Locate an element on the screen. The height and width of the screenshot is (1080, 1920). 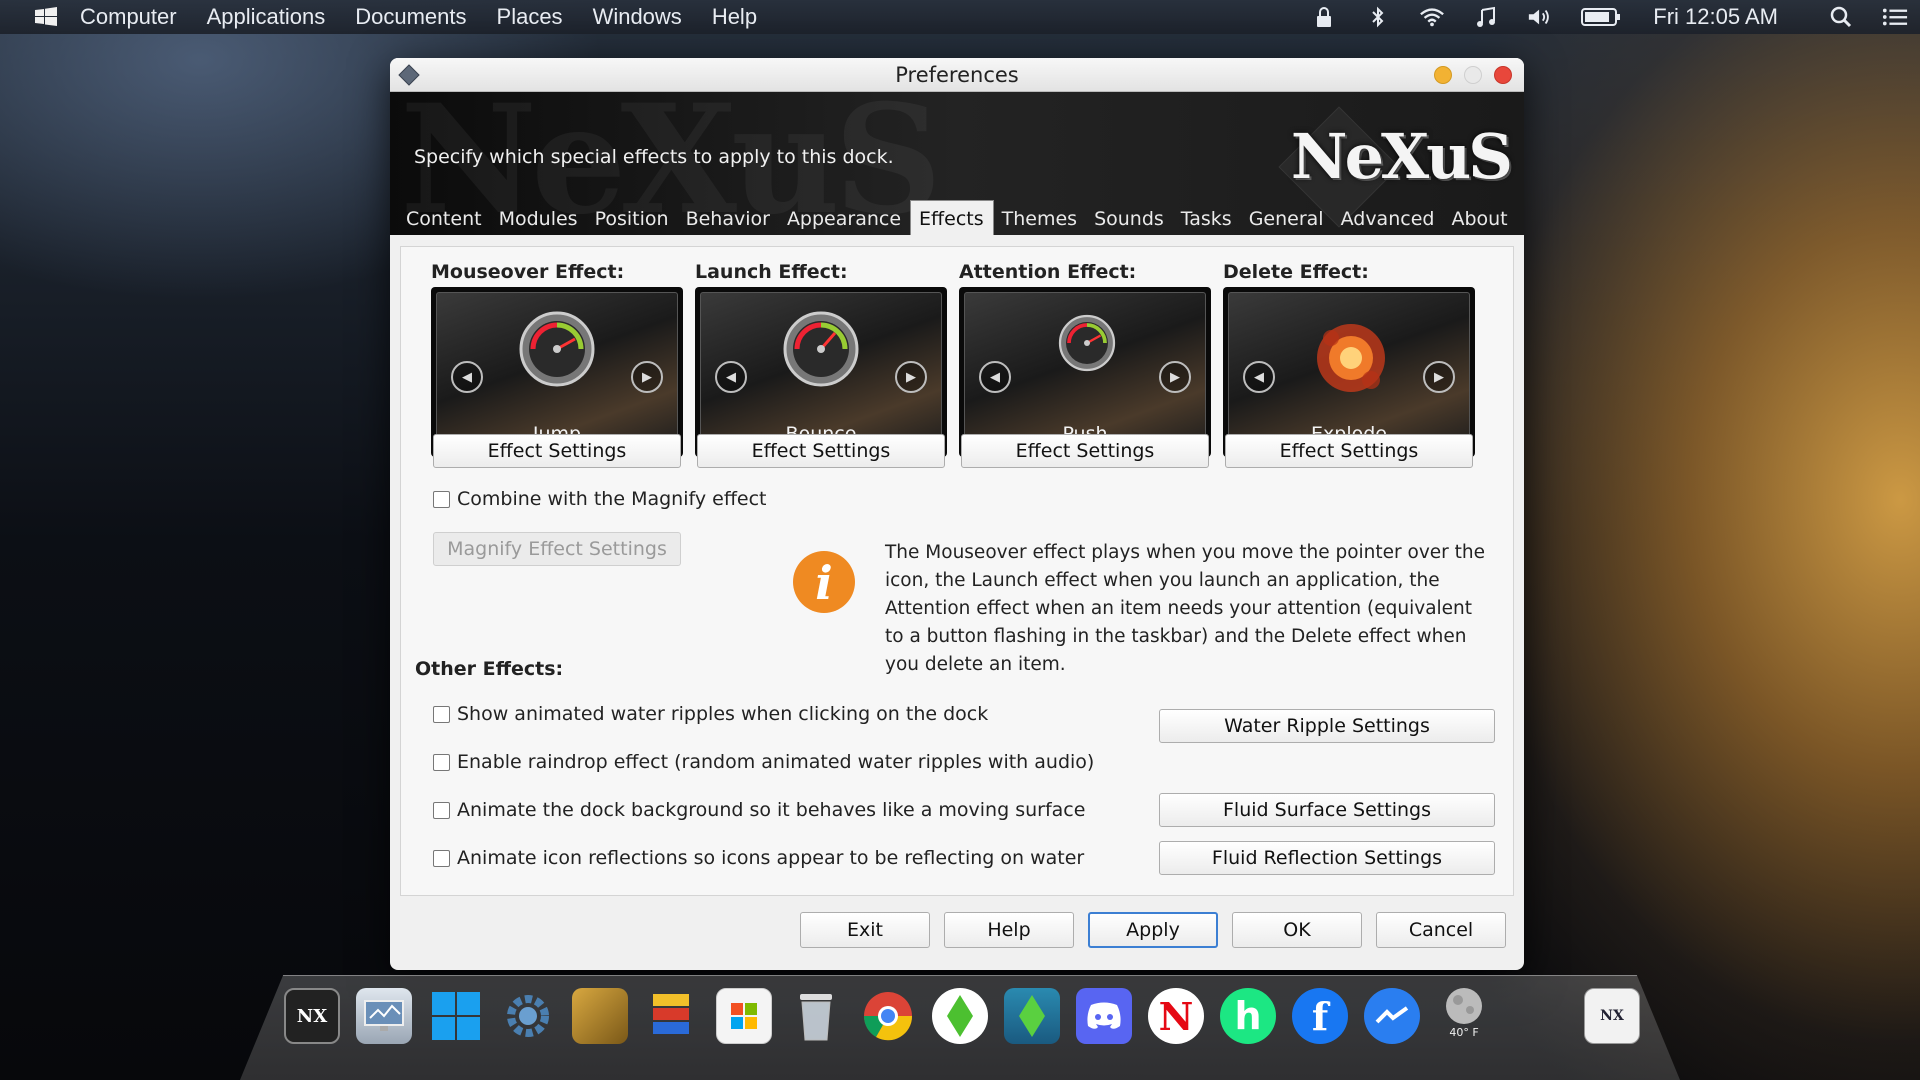
menu-computer: Computer is located at coordinates (128, 17).